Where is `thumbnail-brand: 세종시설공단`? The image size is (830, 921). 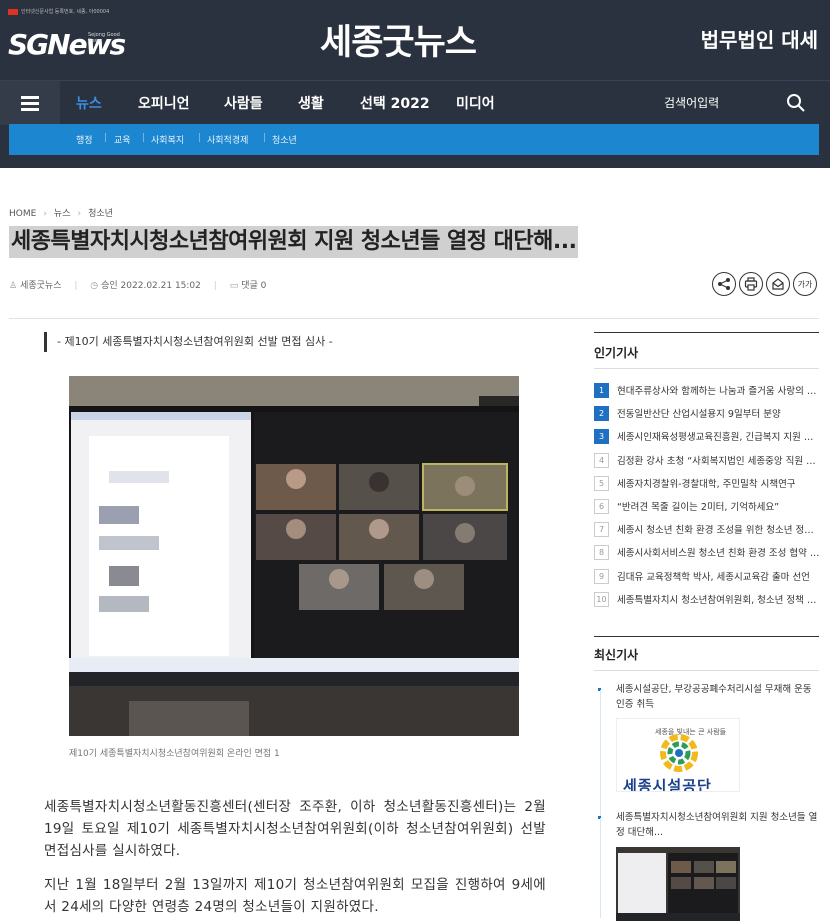
thumbnail-brand: 세종시설공단 is located at coordinates (667, 784).